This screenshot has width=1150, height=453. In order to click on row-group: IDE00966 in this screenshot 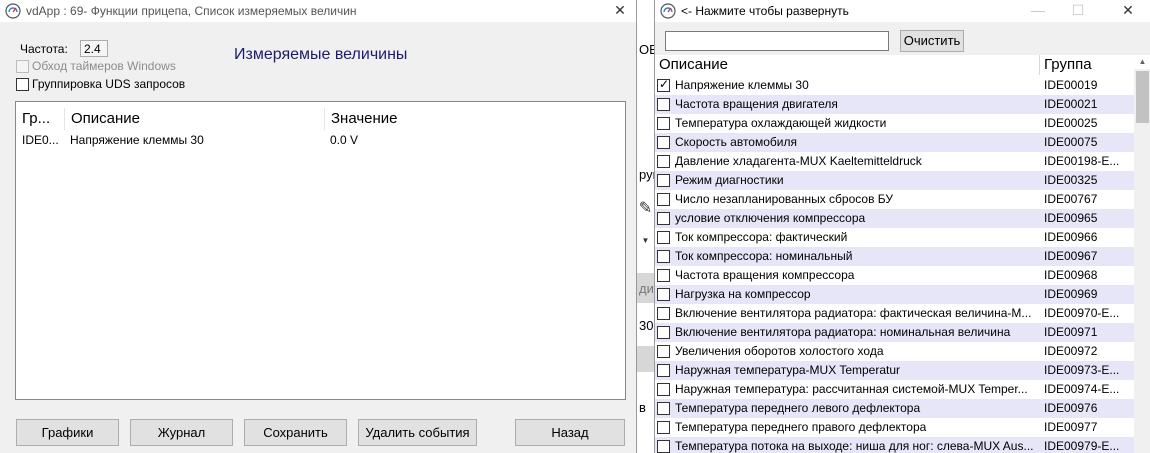, I will do `click(1071, 237)`.